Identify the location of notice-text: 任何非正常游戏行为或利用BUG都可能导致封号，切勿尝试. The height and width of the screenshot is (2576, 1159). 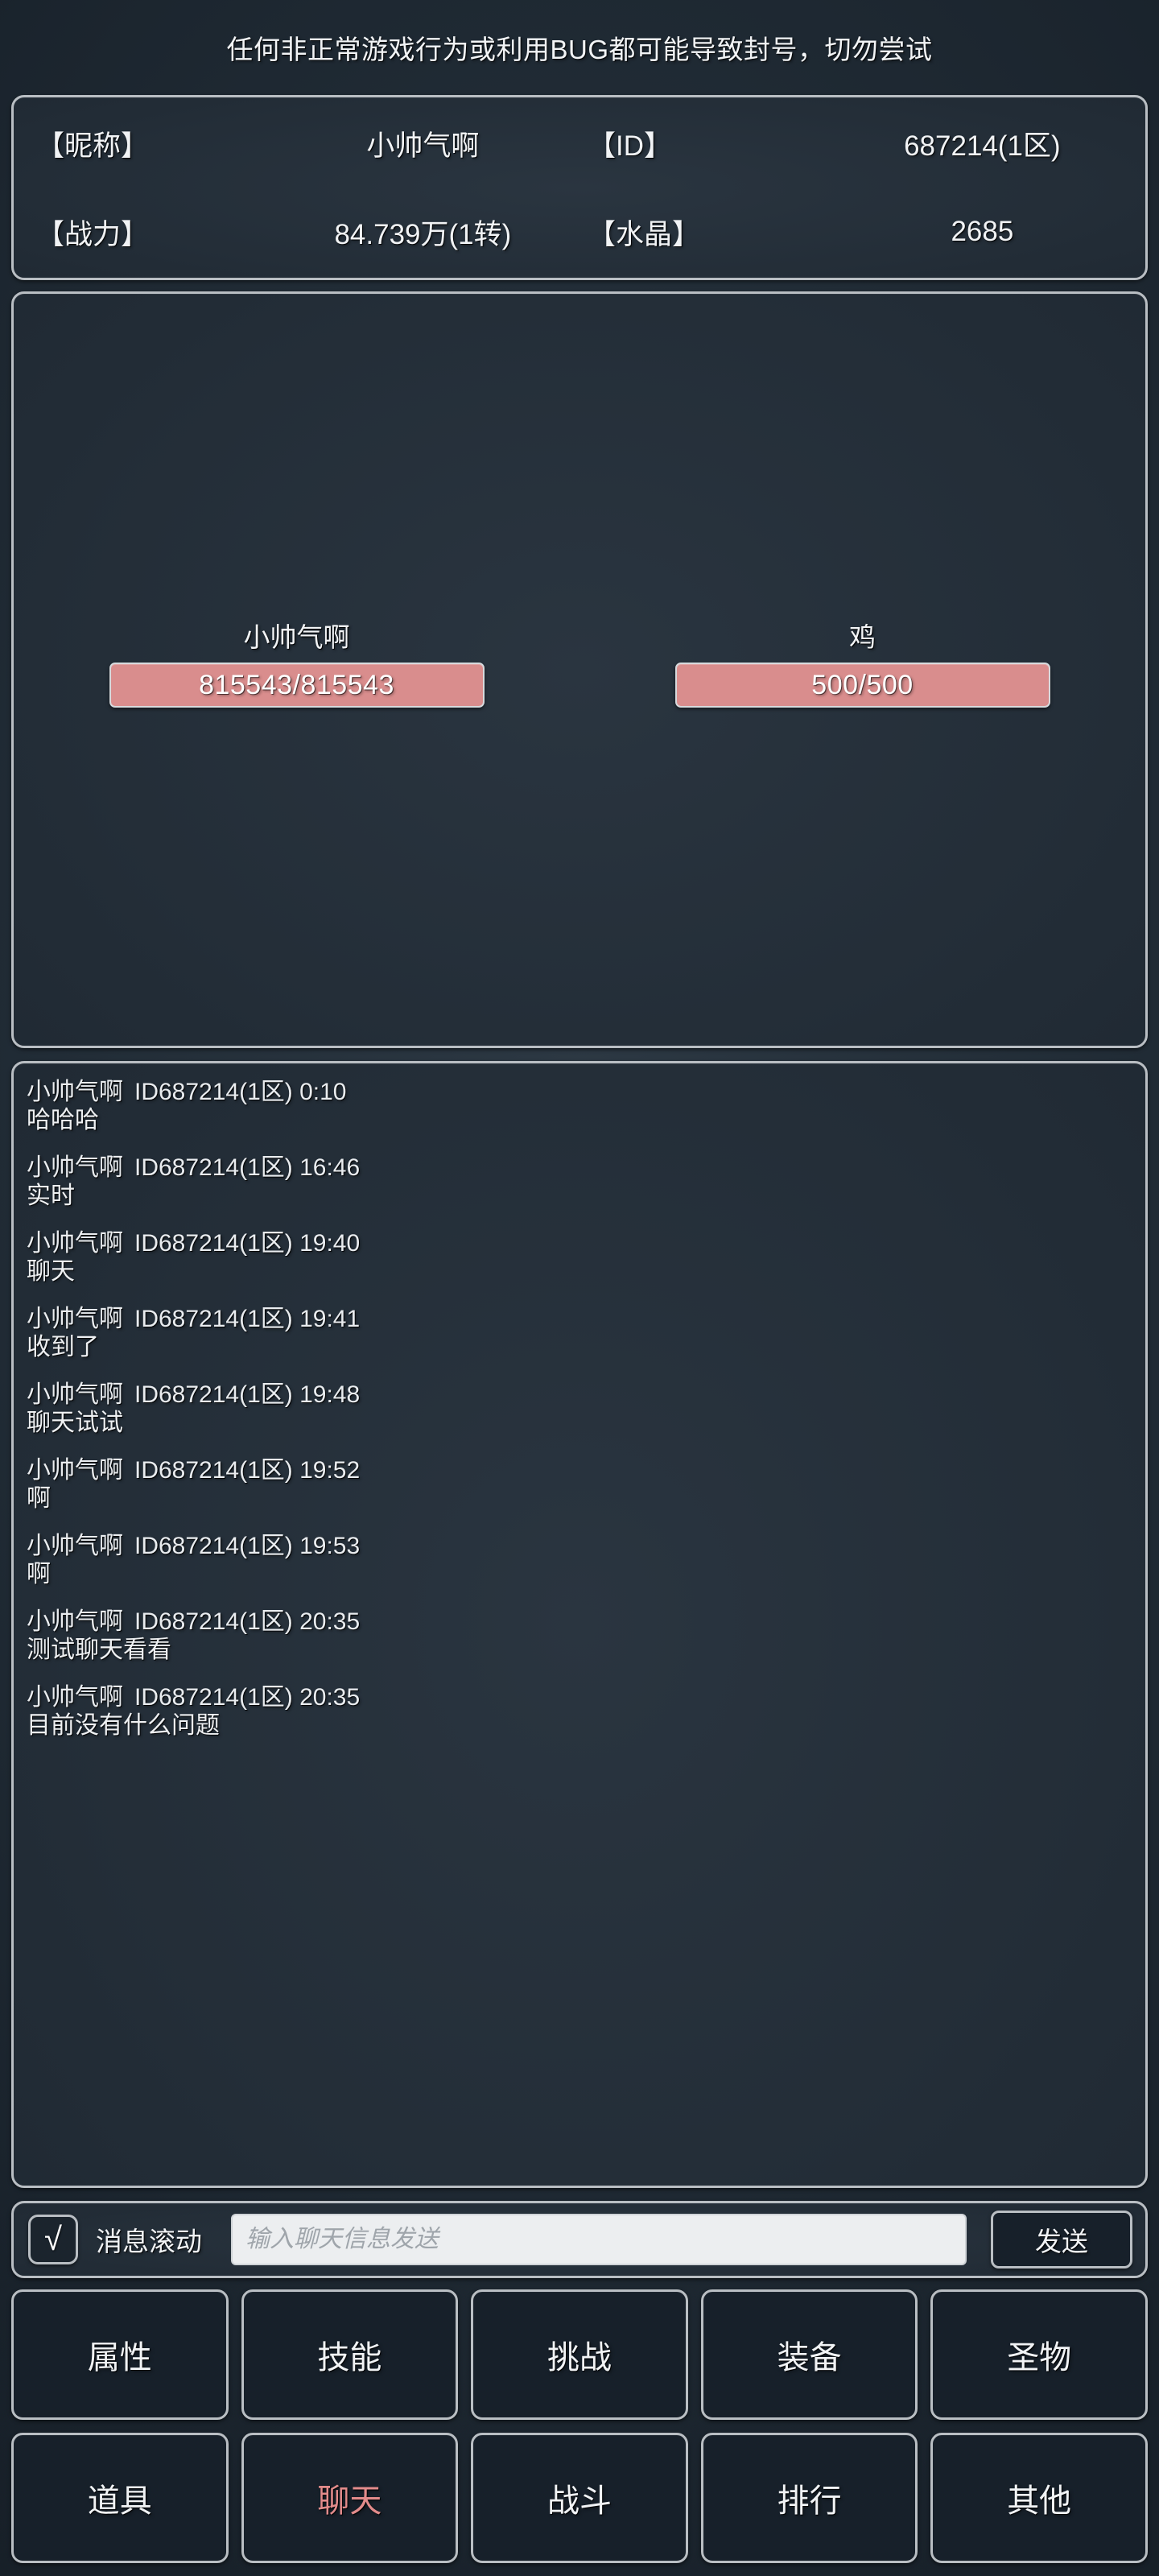
(579, 49).